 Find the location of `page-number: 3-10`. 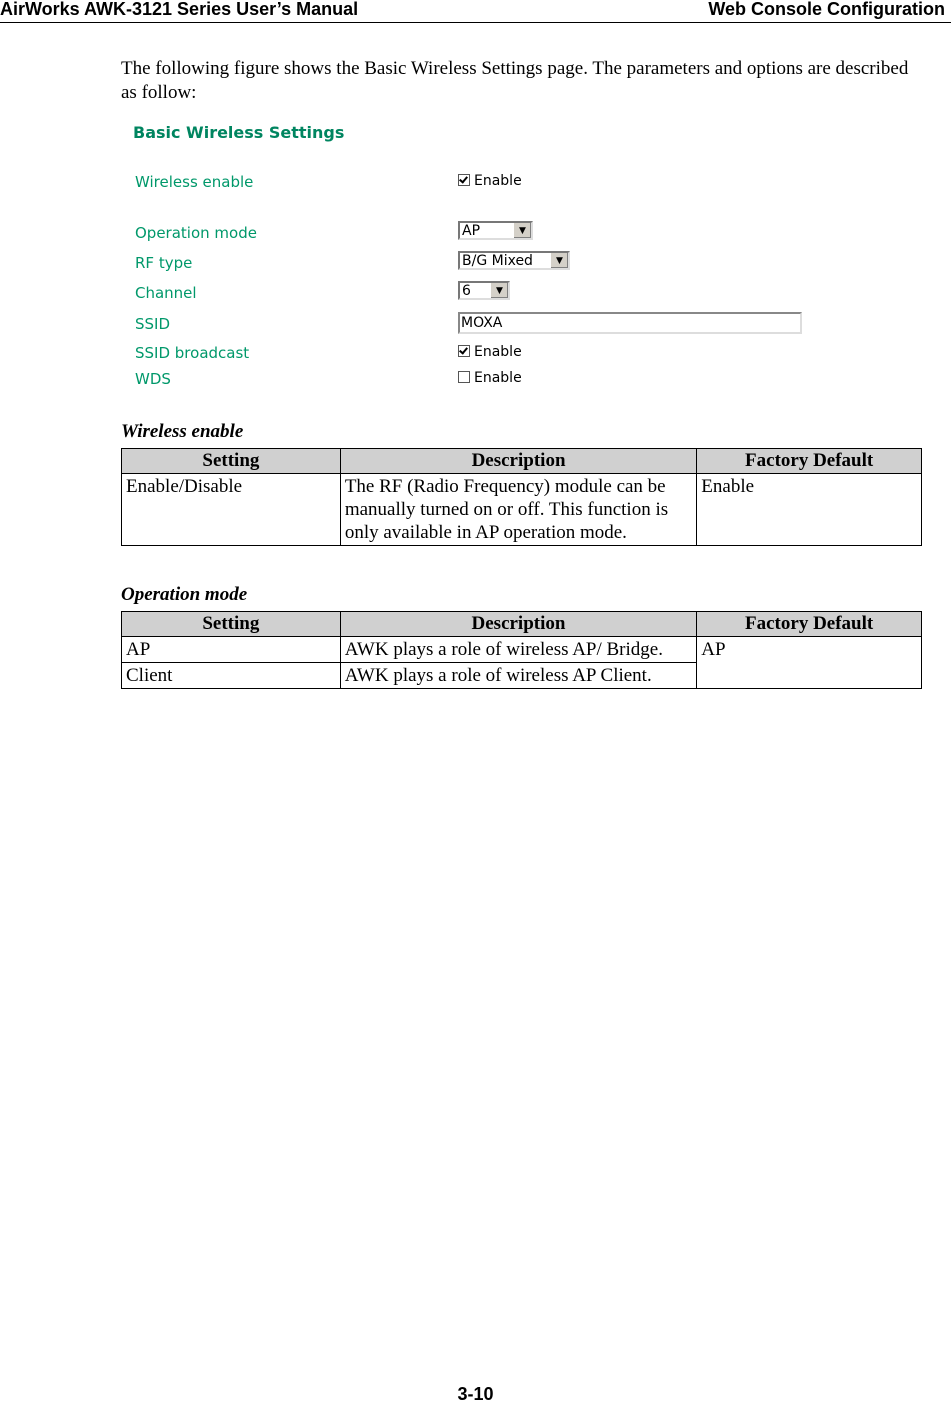

page-number: 3-10 is located at coordinates (475, 1394).